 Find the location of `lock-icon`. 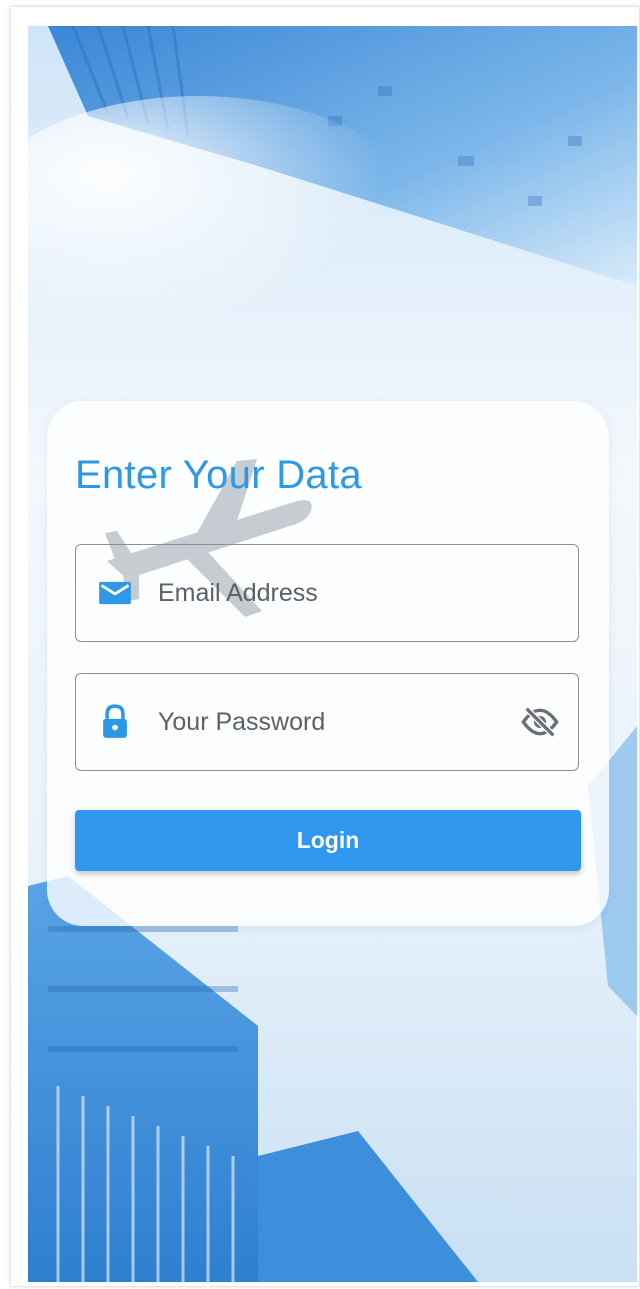

lock-icon is located at coordinates (115, 721).